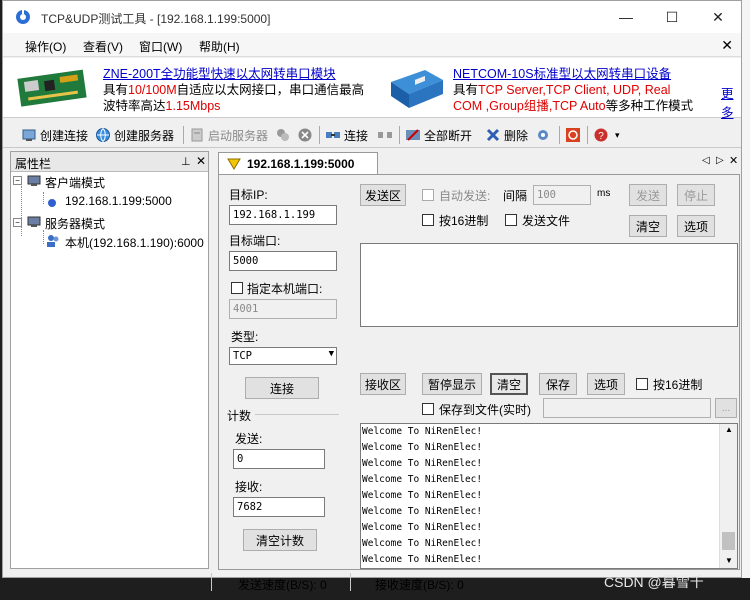 This screenshot has height=600, width=750. Describe the element at coordinates (186, 161) in the screenshot. I see `pin-icon: ⊥` at that location.